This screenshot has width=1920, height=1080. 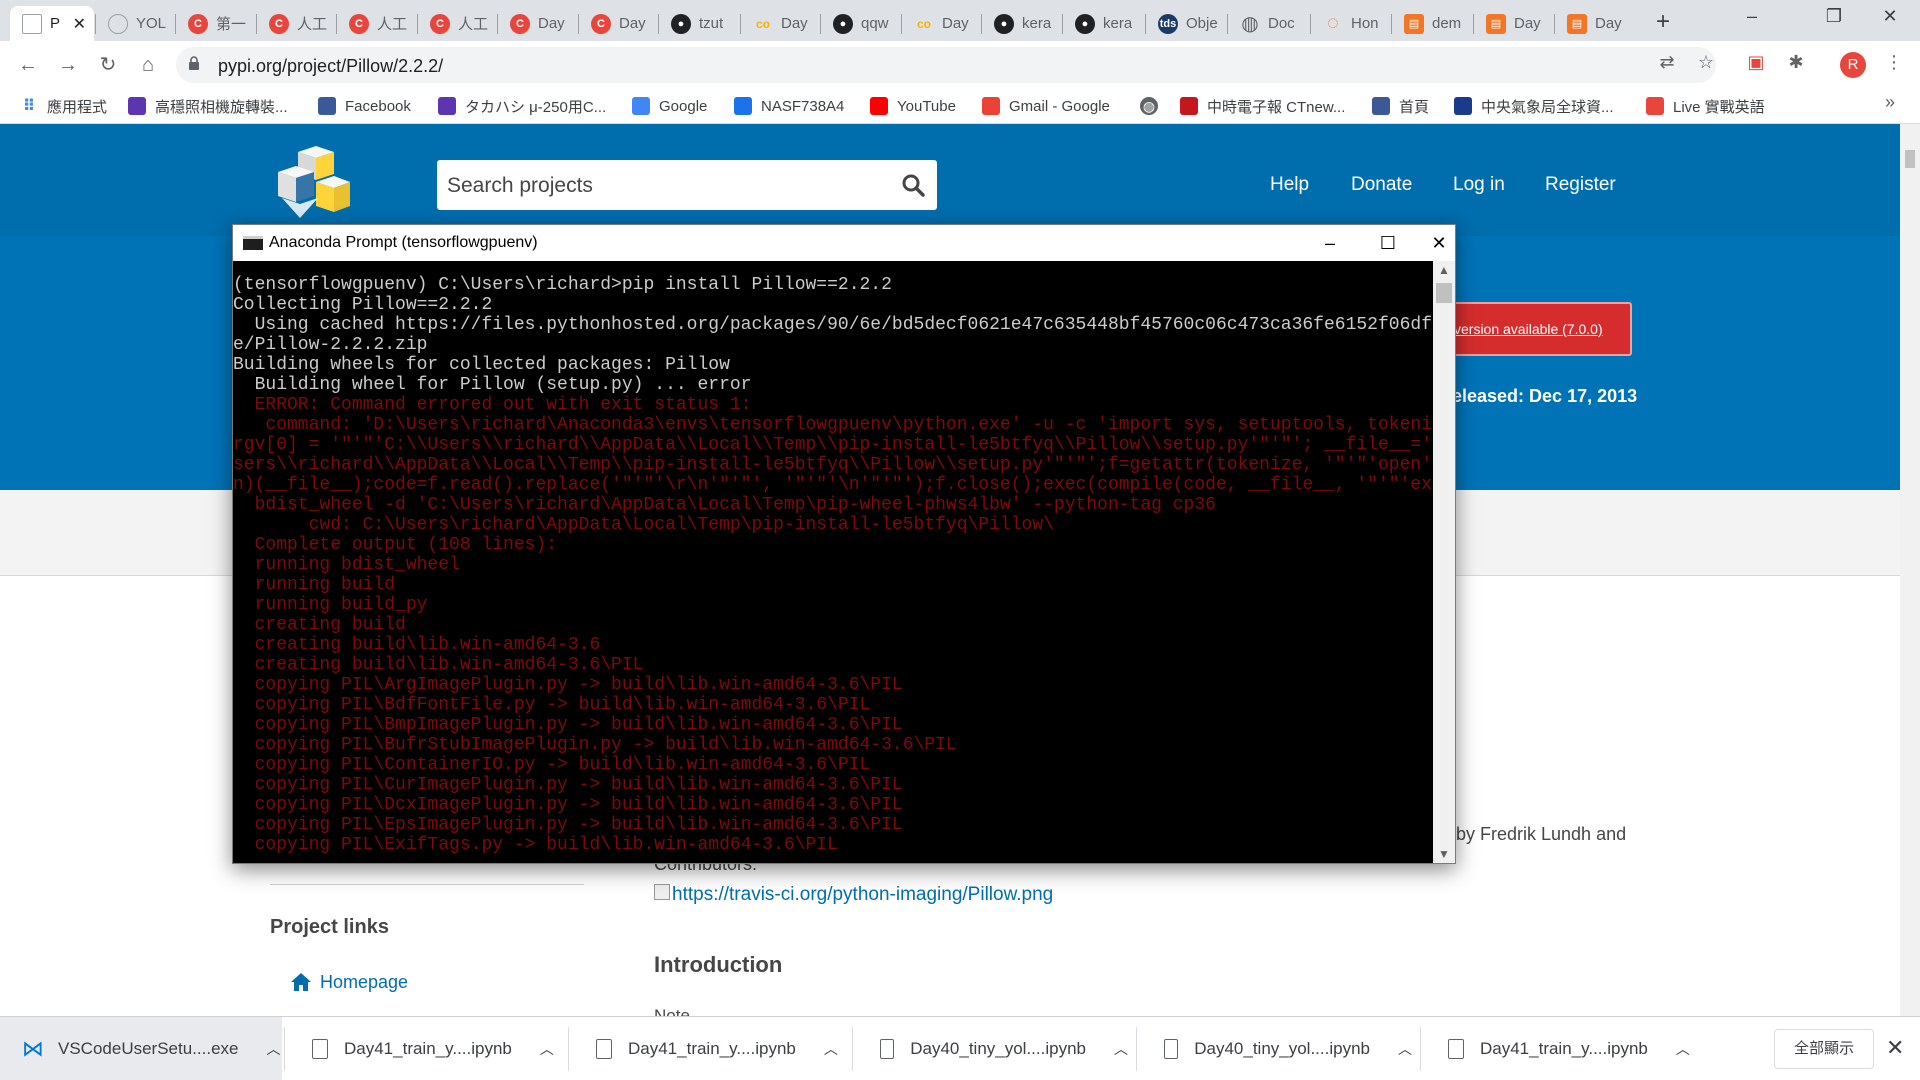 What do you see at coordinates (312, 24) in the screenshot?
I see `tab-title: 人工` at bounding box center [312, 24].